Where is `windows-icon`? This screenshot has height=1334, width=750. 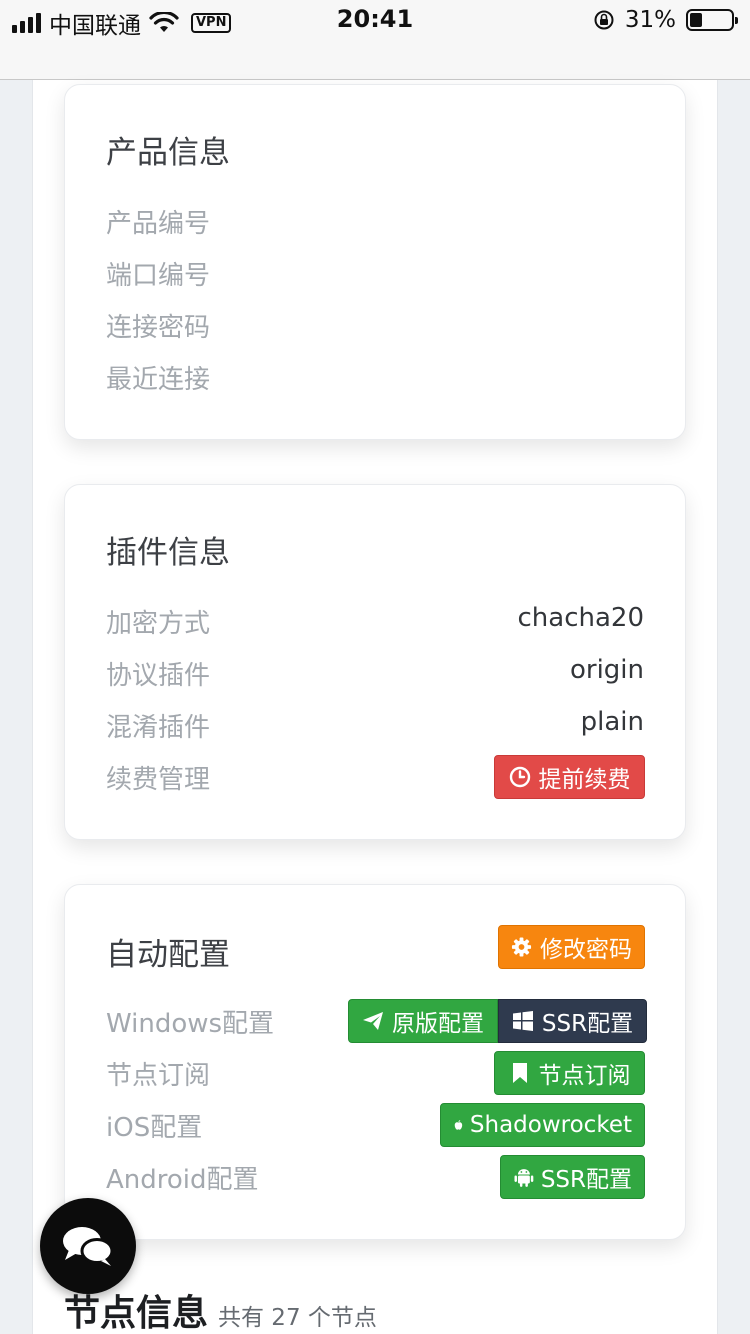 windows-icon is located at coordinates (522, 1021).